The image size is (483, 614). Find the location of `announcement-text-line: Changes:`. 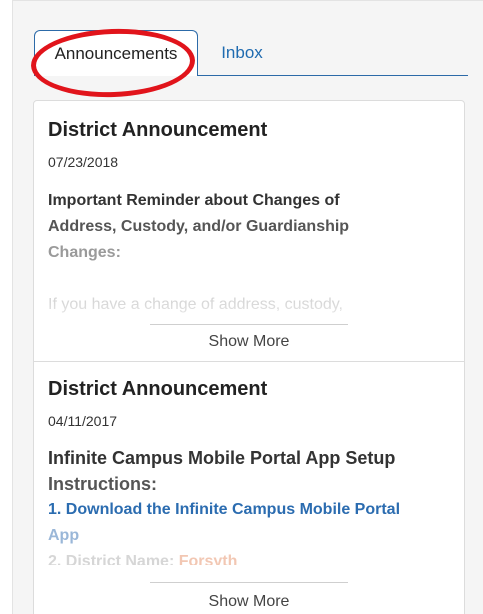

announcement-text-line: Changes: is located at coordinates (84, 252).